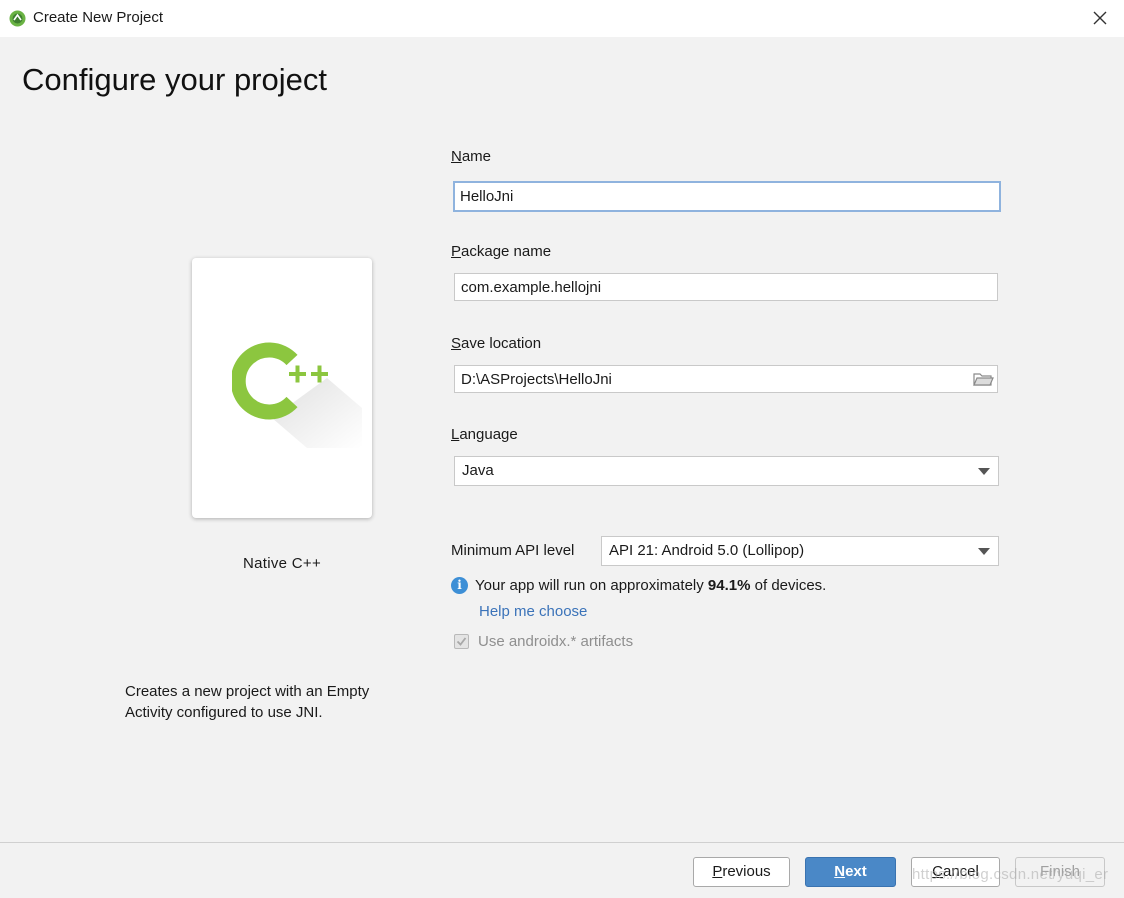  I want to click on language-label: Language, so click(484, 434).